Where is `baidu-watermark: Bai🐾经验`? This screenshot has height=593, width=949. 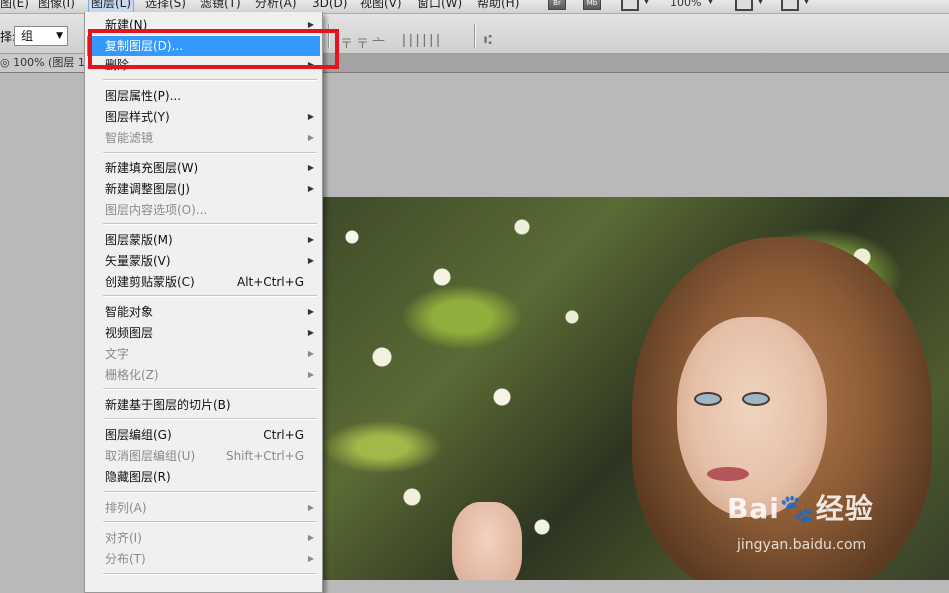
baidu-watermark: Bai🐾经验 is located at coordinates (800, 508).